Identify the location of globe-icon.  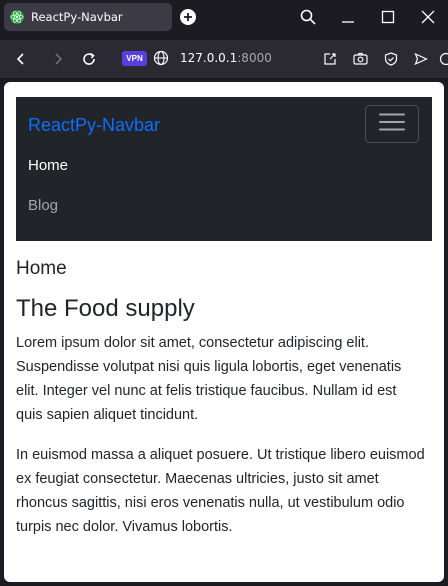
(161, 58).